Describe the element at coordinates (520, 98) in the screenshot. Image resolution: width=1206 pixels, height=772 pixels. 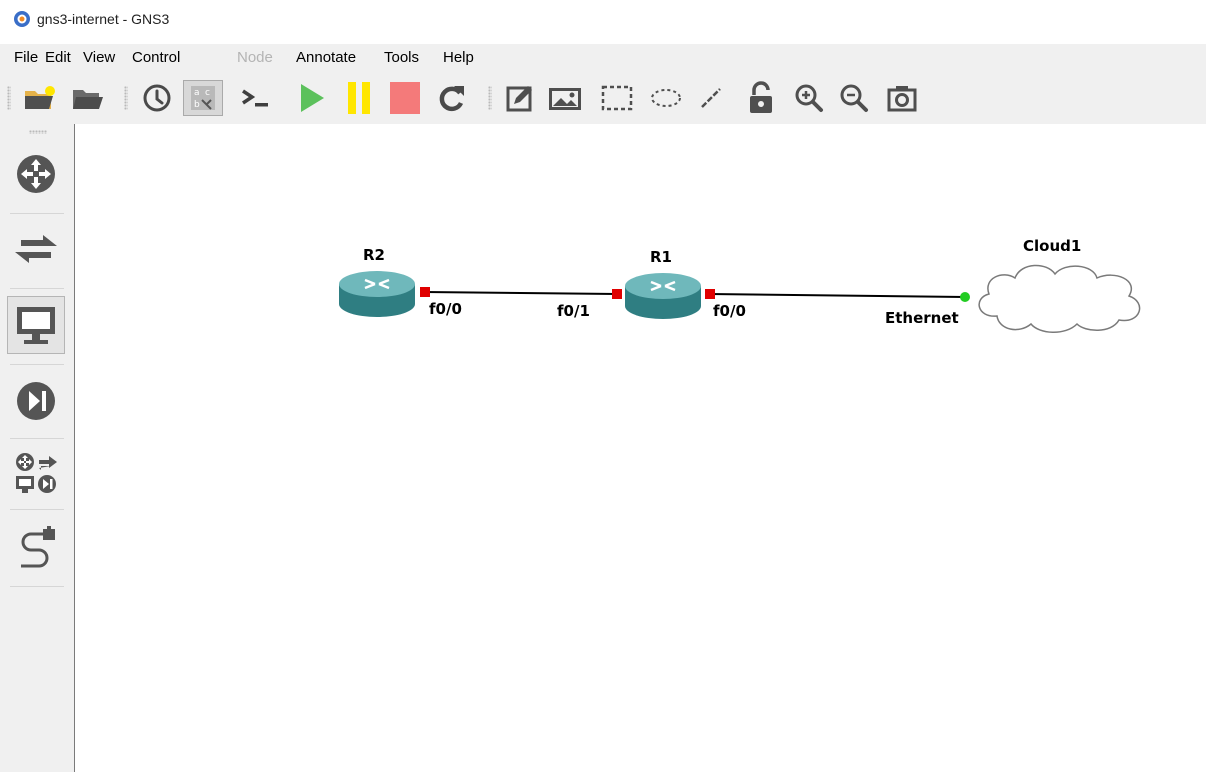
I see `add-note-icon` at that location.